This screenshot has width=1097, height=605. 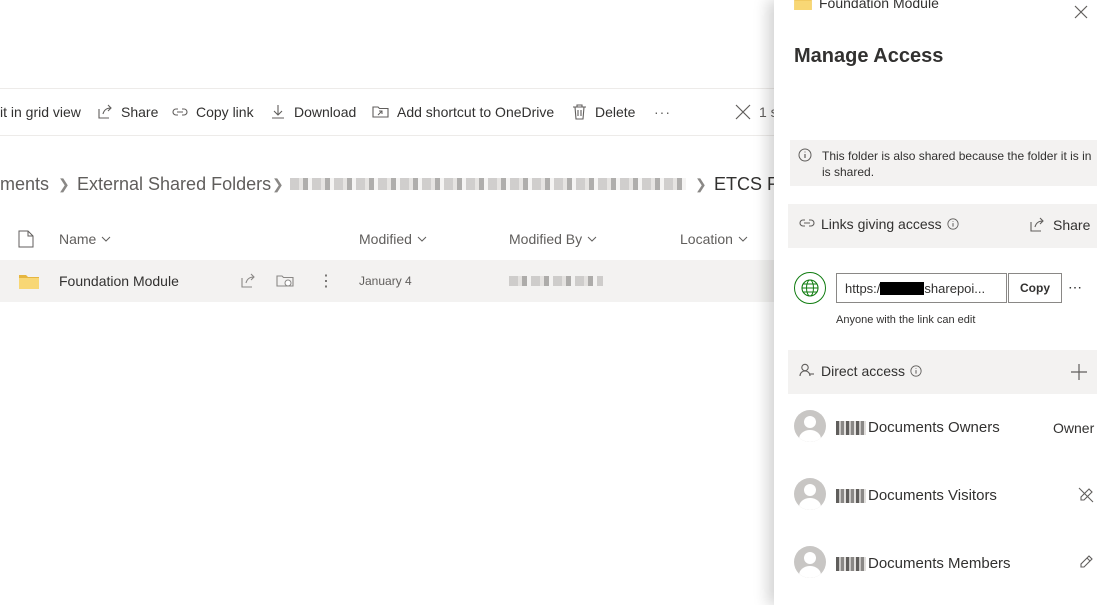 I want to click on breadcrumb-item-redacted, so click(x=488, y=184).